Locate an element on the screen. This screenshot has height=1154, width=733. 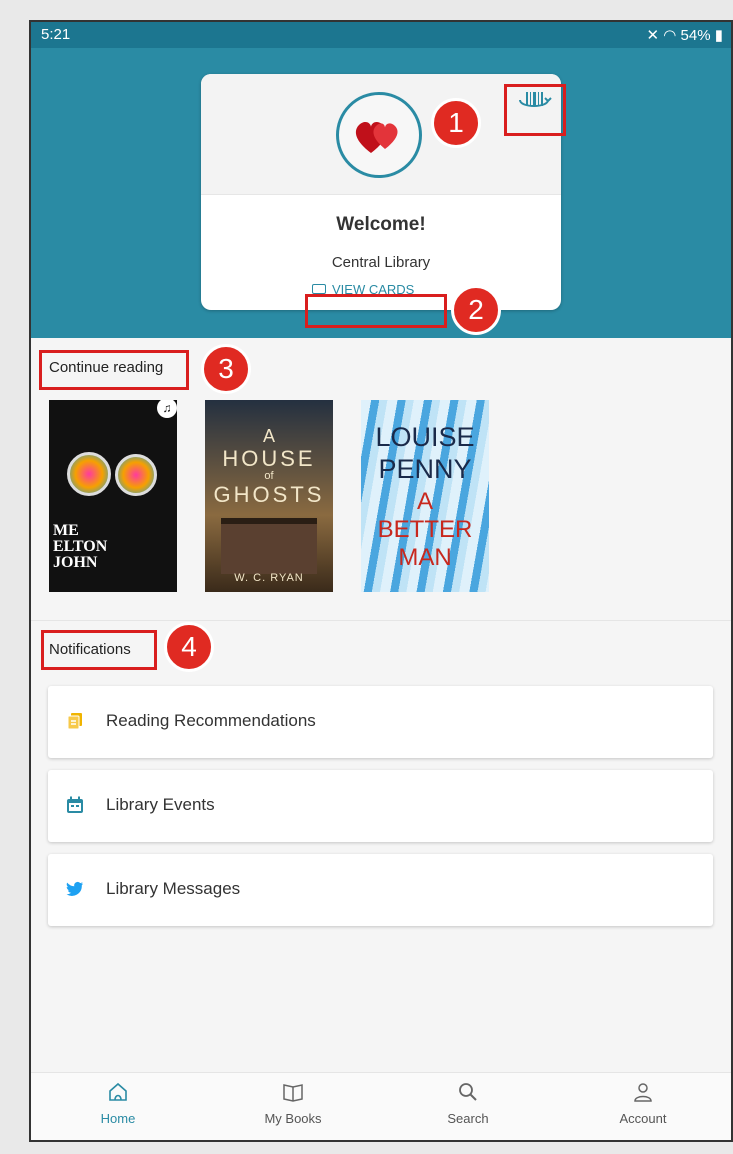
notification-label: Library Events is located at coordinates (160, 804).